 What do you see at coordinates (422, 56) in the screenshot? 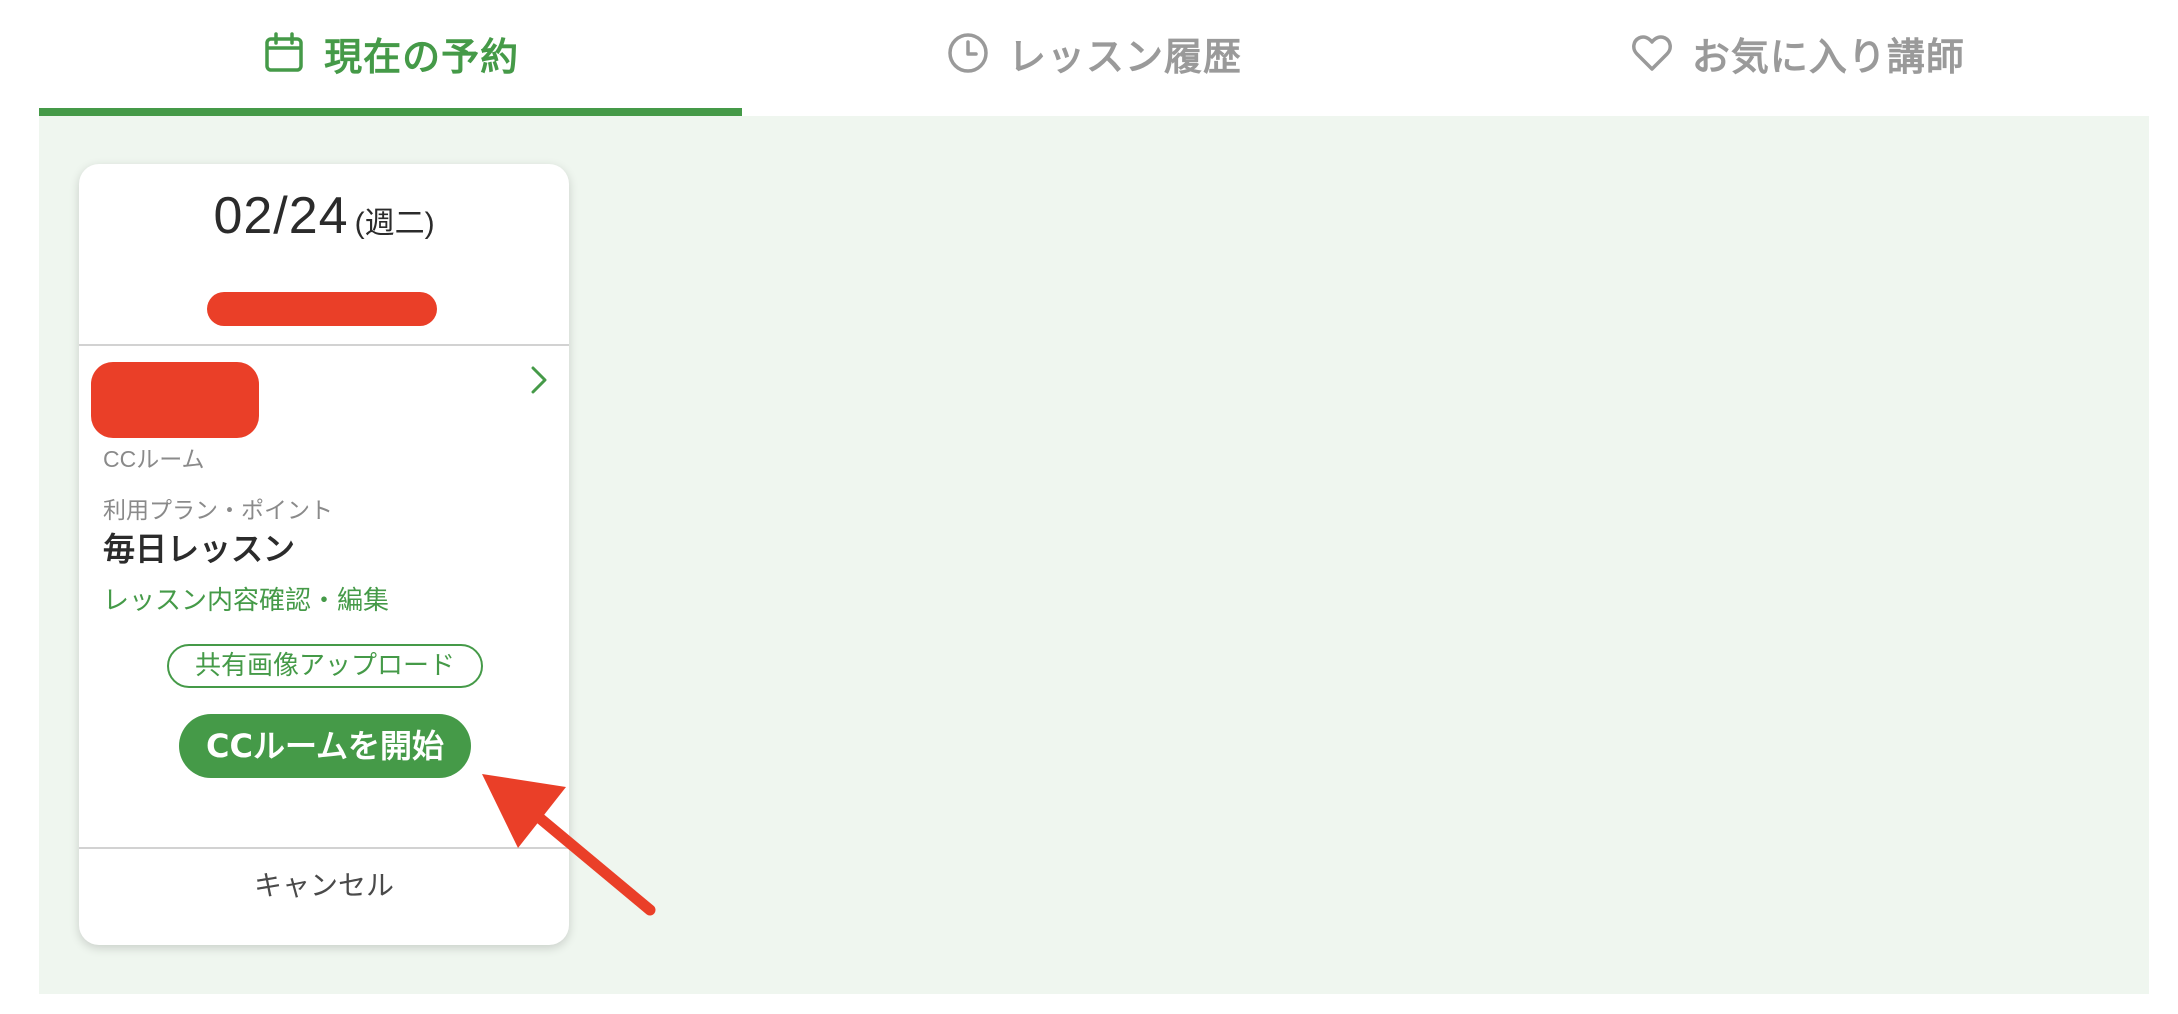
I see `tab-label: 現在の予約` at bounding box center [422, 56].